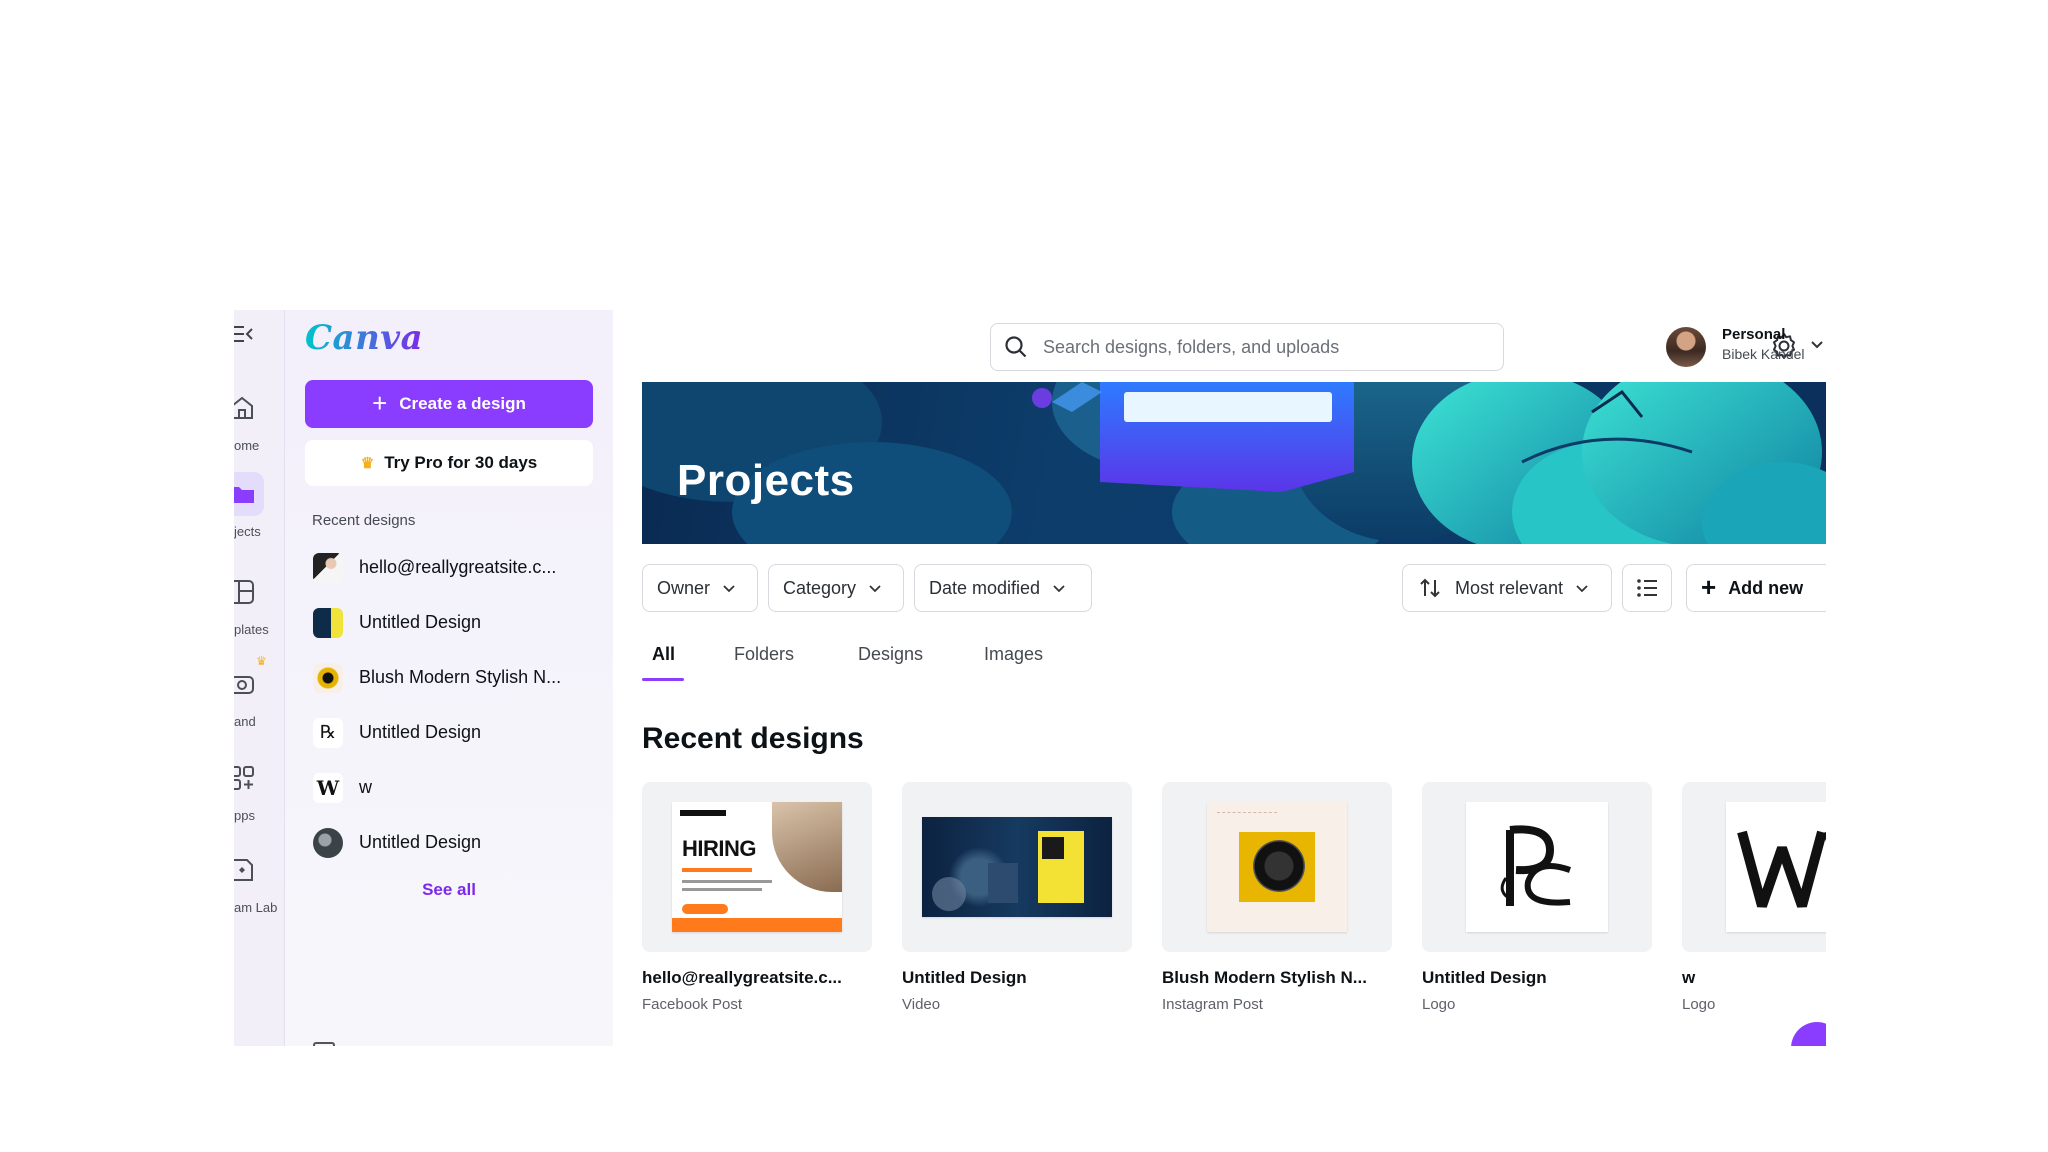 Image resolution: width=2048 pixels, height=1152 pixels. What do you see at coordinates (244, 815) in the screenshot?
I see `rail-label: pps` at bounding box center [244, 815].